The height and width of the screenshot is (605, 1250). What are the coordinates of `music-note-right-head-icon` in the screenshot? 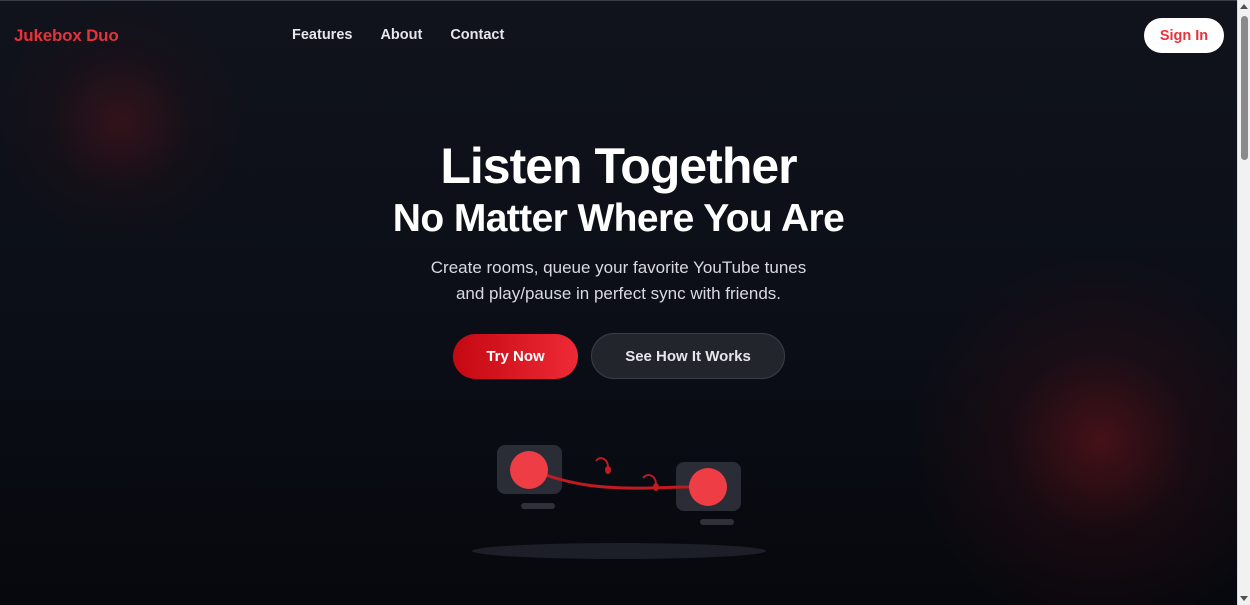 It's located at (656, 487).